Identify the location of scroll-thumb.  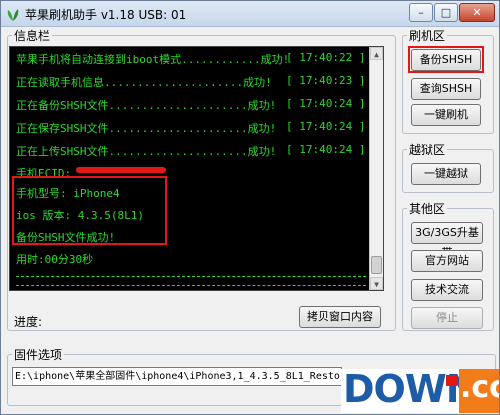
(376, 265).